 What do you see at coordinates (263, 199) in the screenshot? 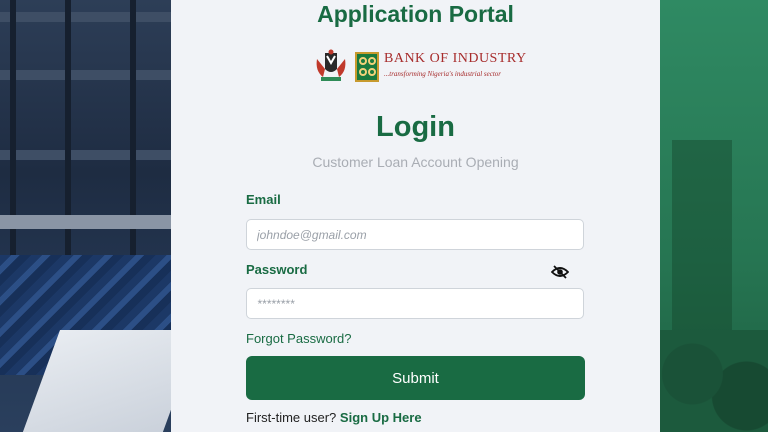
I see `email-label: Email` at bounding box center [263, 199].